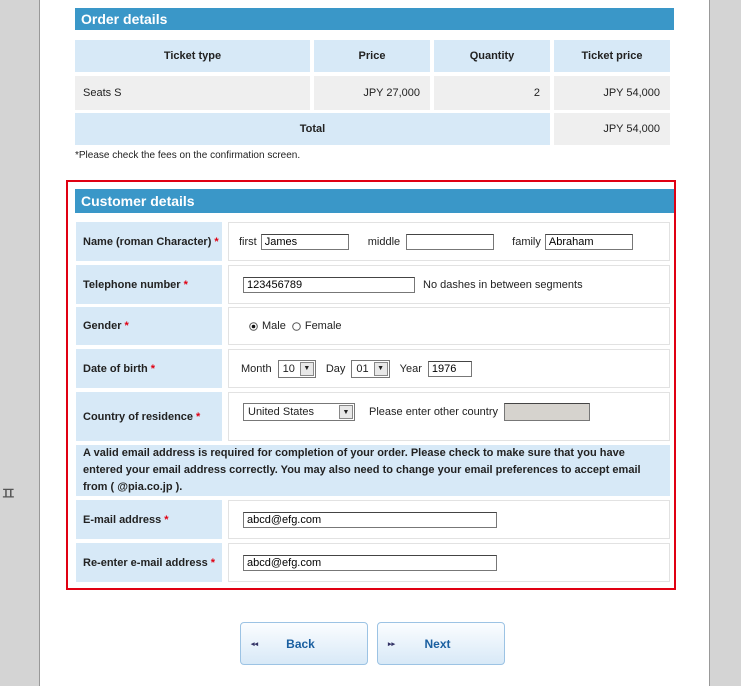 This screenshot has width=741, height=686. What do you see at coordinates (374, 19) in the screenshot?
I see `order-details-heading: Order details` at bounding box center [374, 19].